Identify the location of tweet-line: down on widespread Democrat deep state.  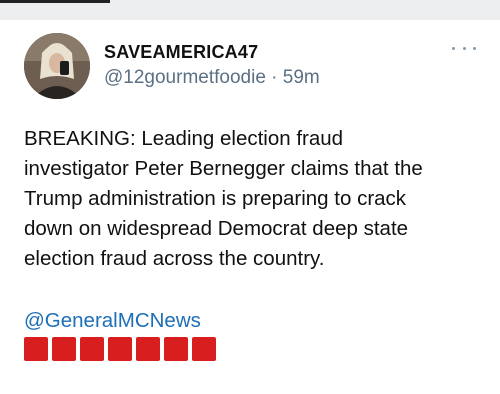
(216, 228).